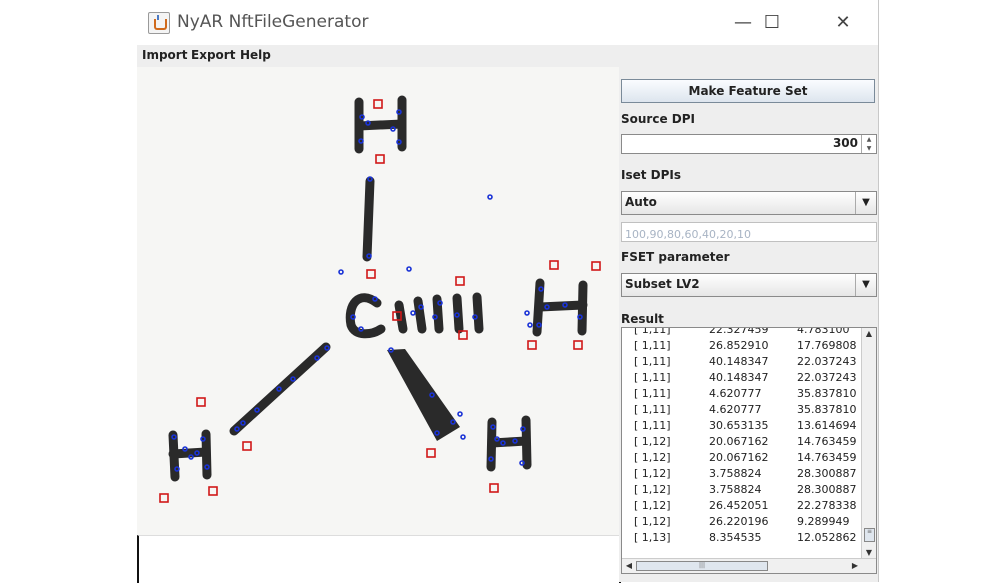 The height and width of the screenshot is (583, 1006). What do you see at coordinates (255, 55) in the screenshot?
I see `menu-help: Help` at bounding box center [255, 55].